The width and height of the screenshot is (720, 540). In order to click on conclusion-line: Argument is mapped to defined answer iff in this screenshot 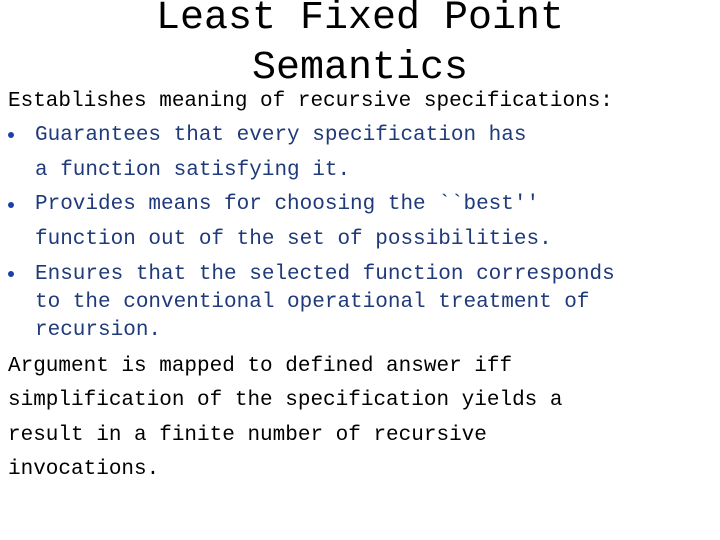, I will do `click(260, 366)`.